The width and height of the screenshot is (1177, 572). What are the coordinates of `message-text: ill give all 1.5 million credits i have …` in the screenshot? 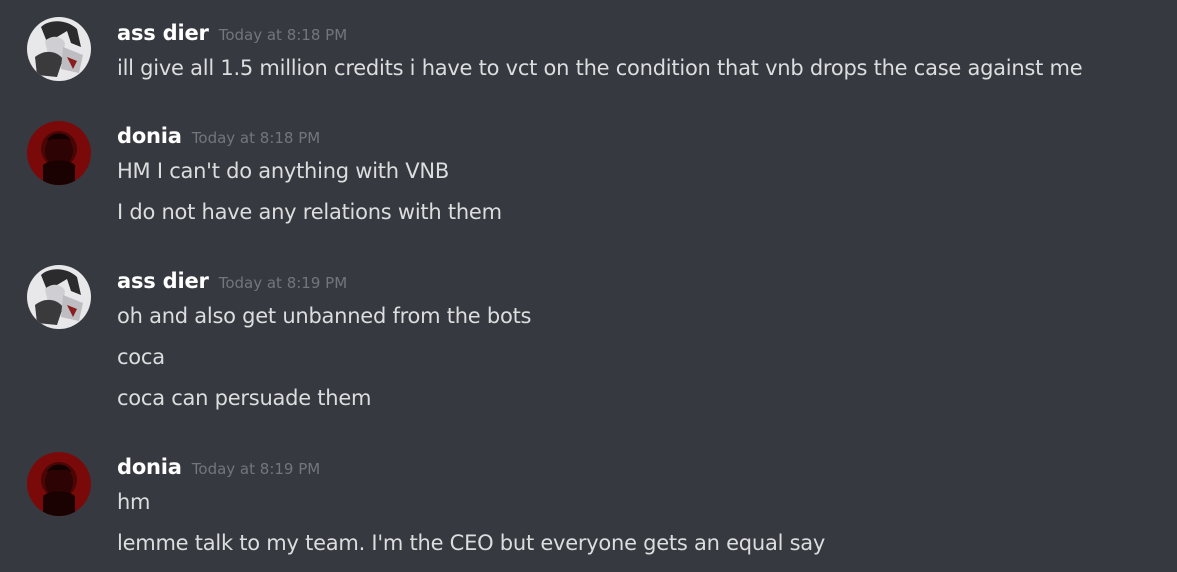 It's located at (600, 68).